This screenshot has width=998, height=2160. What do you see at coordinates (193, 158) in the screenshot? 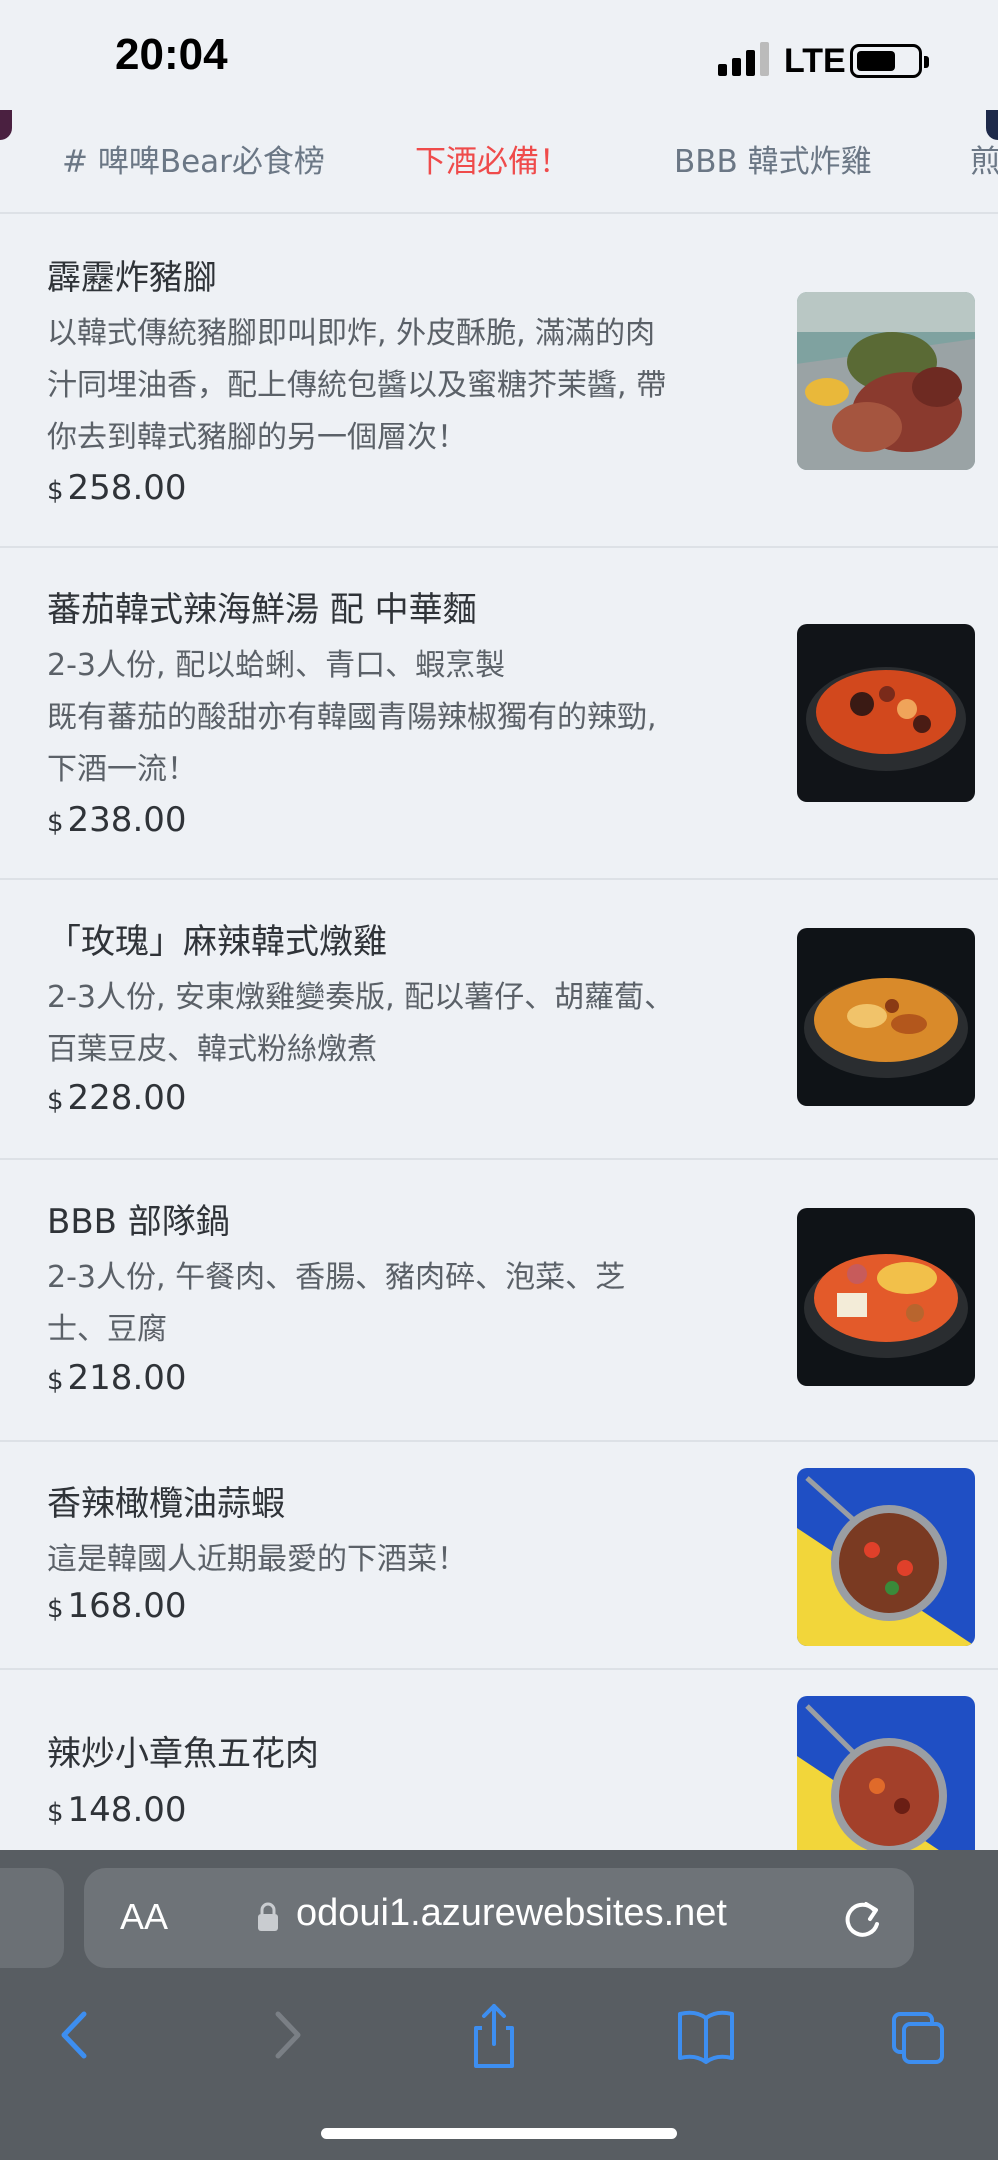
I see `tab-bear-must-eat: # 啤啤Bear必食榜` at bounding box center [193, 158].